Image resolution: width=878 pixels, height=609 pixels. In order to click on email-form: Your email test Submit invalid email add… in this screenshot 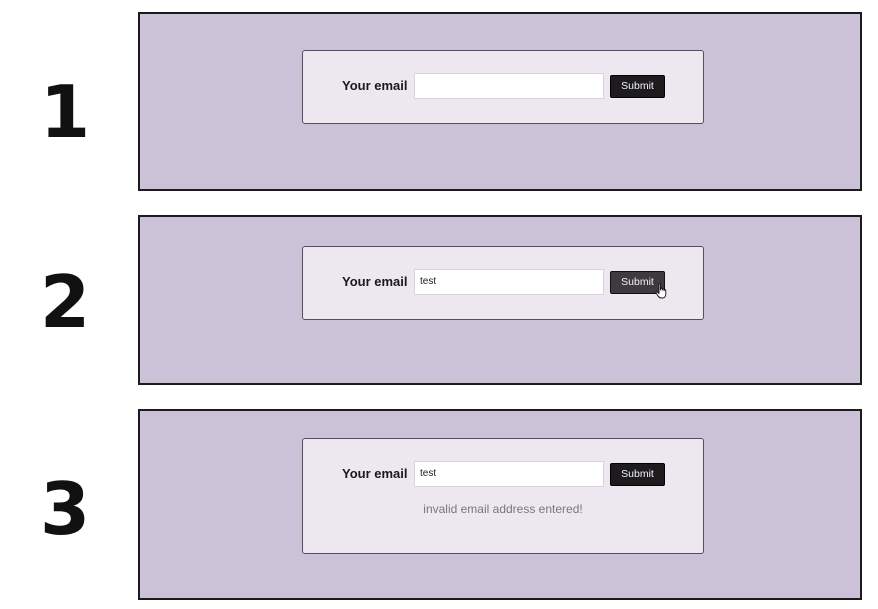, I will do `click(503, 496)`.